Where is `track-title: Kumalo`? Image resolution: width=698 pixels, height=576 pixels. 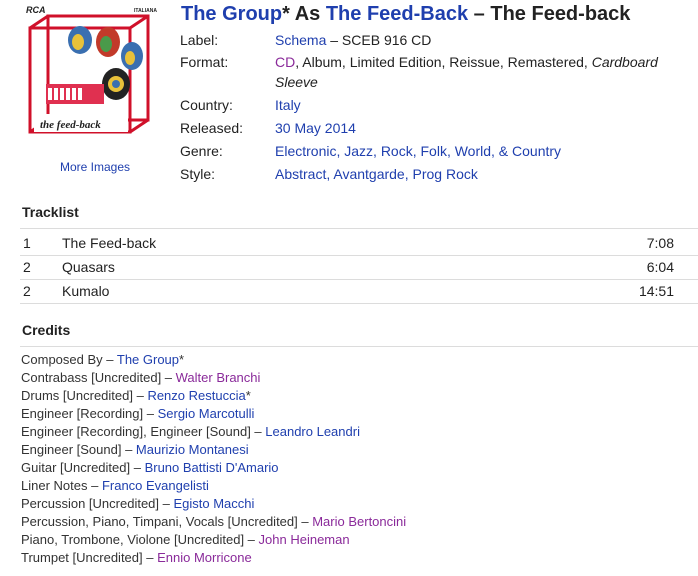 track-title: Kumalo is located at coordinates (86, 291).